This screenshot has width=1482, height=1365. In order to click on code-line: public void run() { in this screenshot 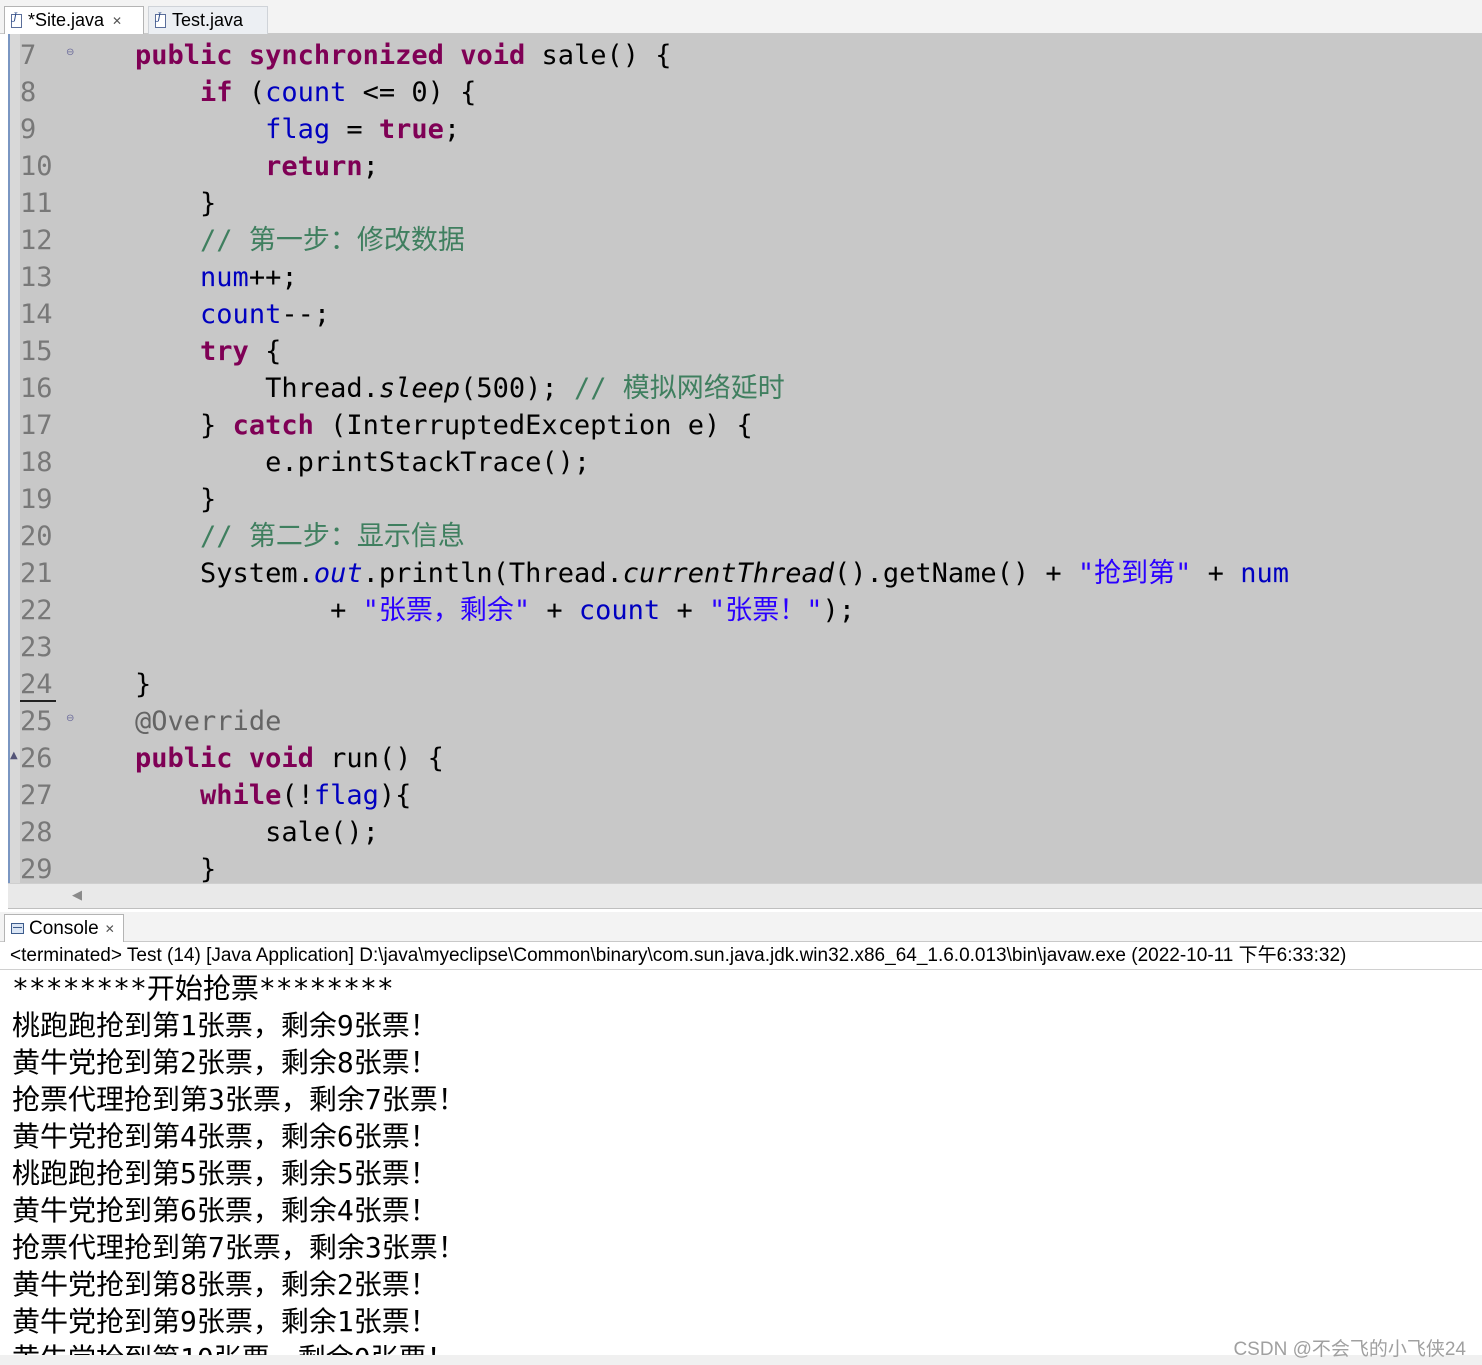, I will do `click(257, 758)`.